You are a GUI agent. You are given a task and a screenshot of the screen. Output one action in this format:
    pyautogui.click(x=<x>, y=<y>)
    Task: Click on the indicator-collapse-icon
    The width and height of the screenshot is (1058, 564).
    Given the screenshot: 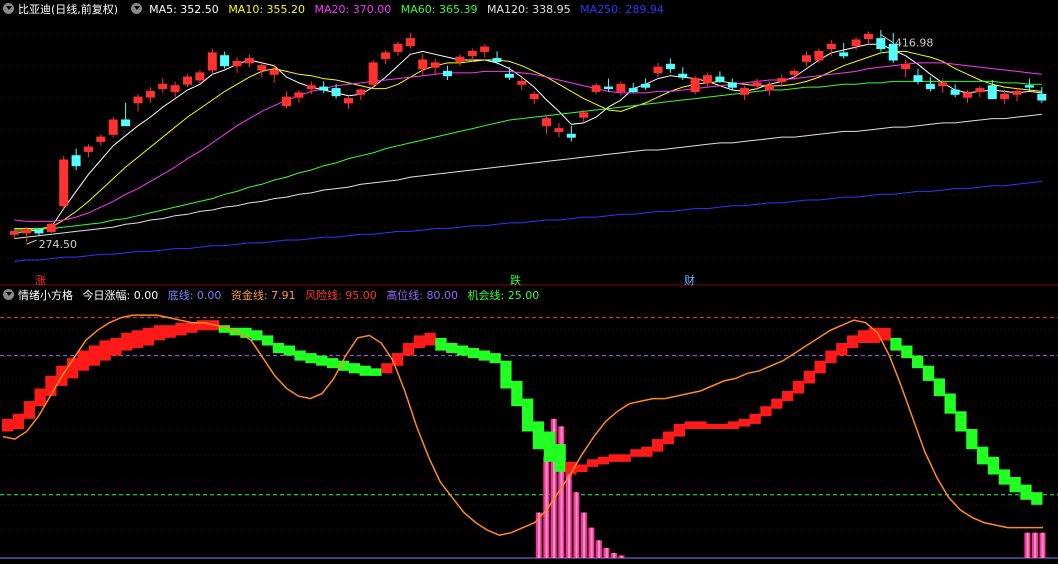 What is the action you would take?
    pyautogui.click(x=8, y=294)
    